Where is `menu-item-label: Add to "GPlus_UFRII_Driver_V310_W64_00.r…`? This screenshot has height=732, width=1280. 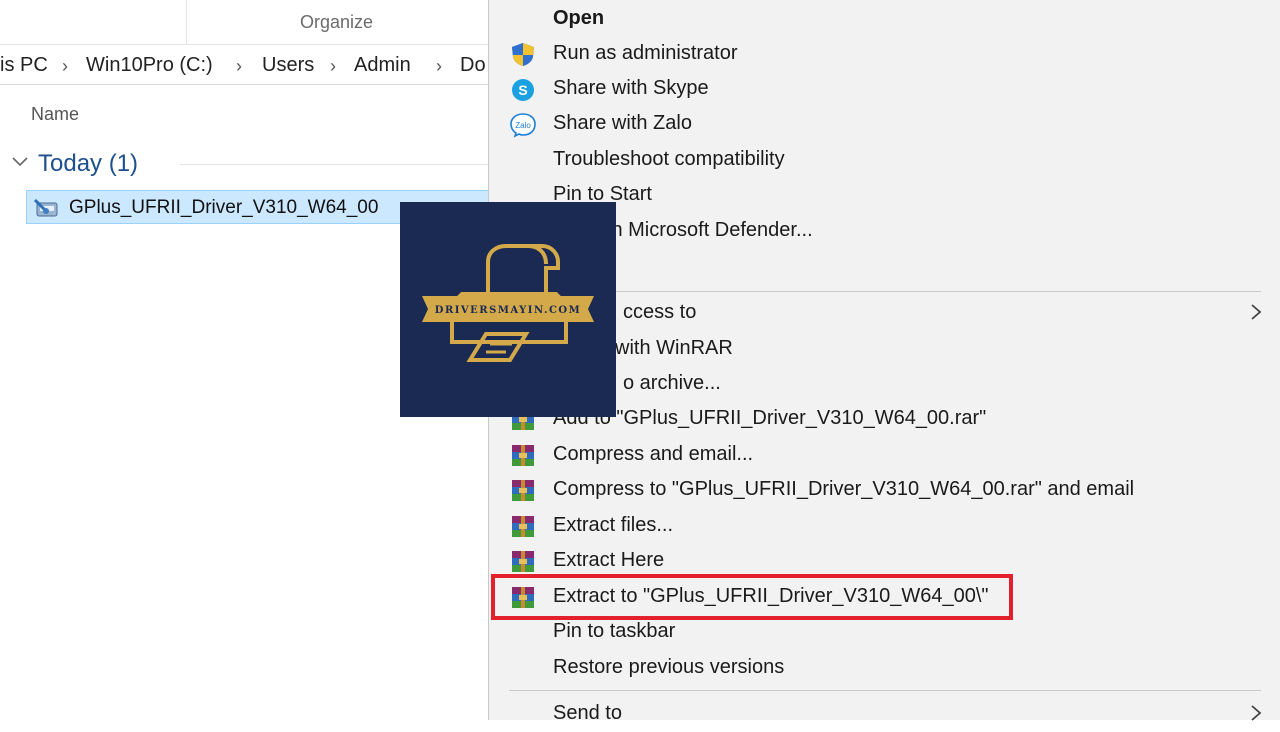
menu-item-label: Add to "GPlus_UFRII_Driver_V310_W64_00.r… is located at coordinates (770, 418).